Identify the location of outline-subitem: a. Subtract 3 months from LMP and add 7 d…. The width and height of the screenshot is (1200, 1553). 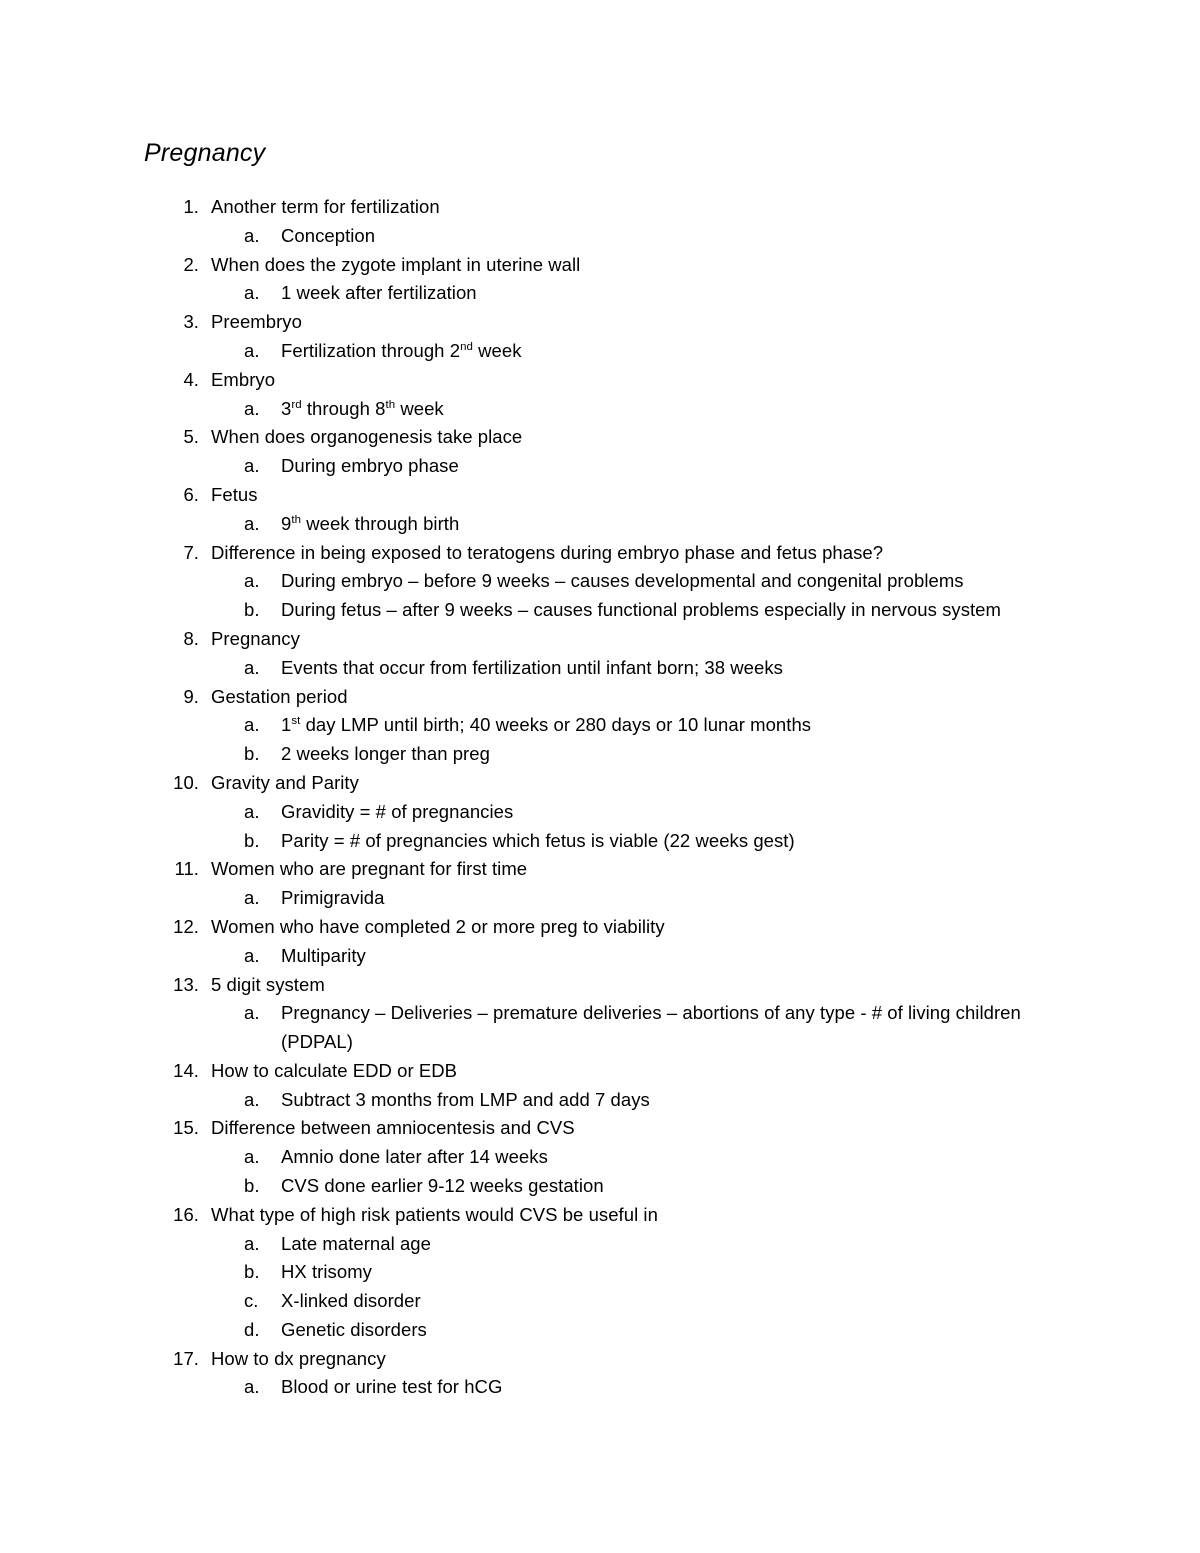
(600, 1100).